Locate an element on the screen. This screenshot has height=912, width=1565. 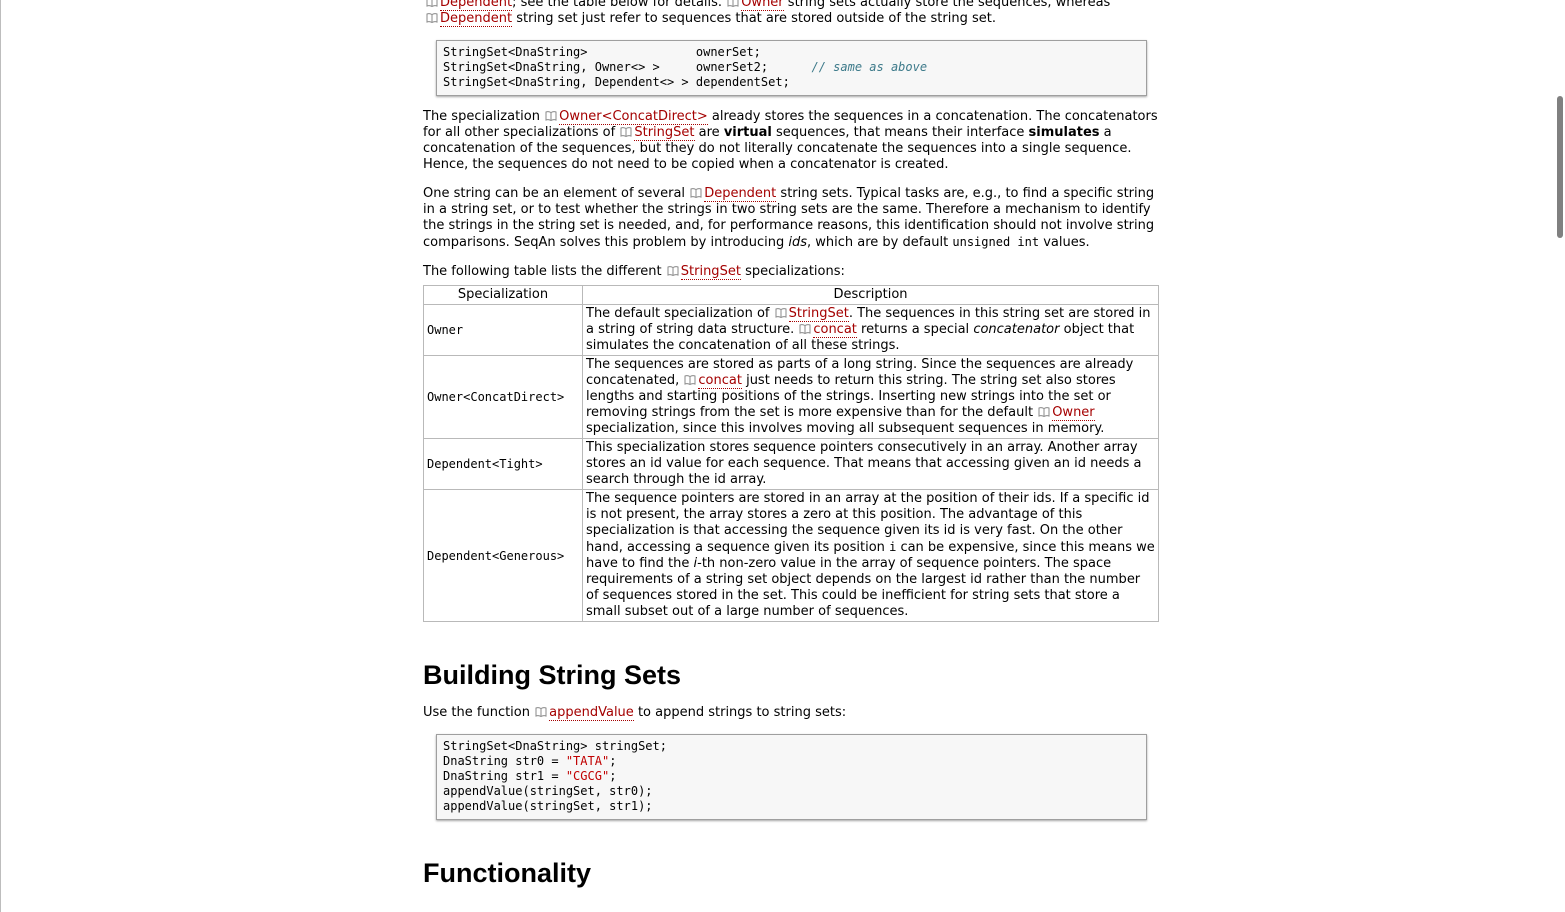
link-appendvalue: appendValue is located at coordinates (591, 713).